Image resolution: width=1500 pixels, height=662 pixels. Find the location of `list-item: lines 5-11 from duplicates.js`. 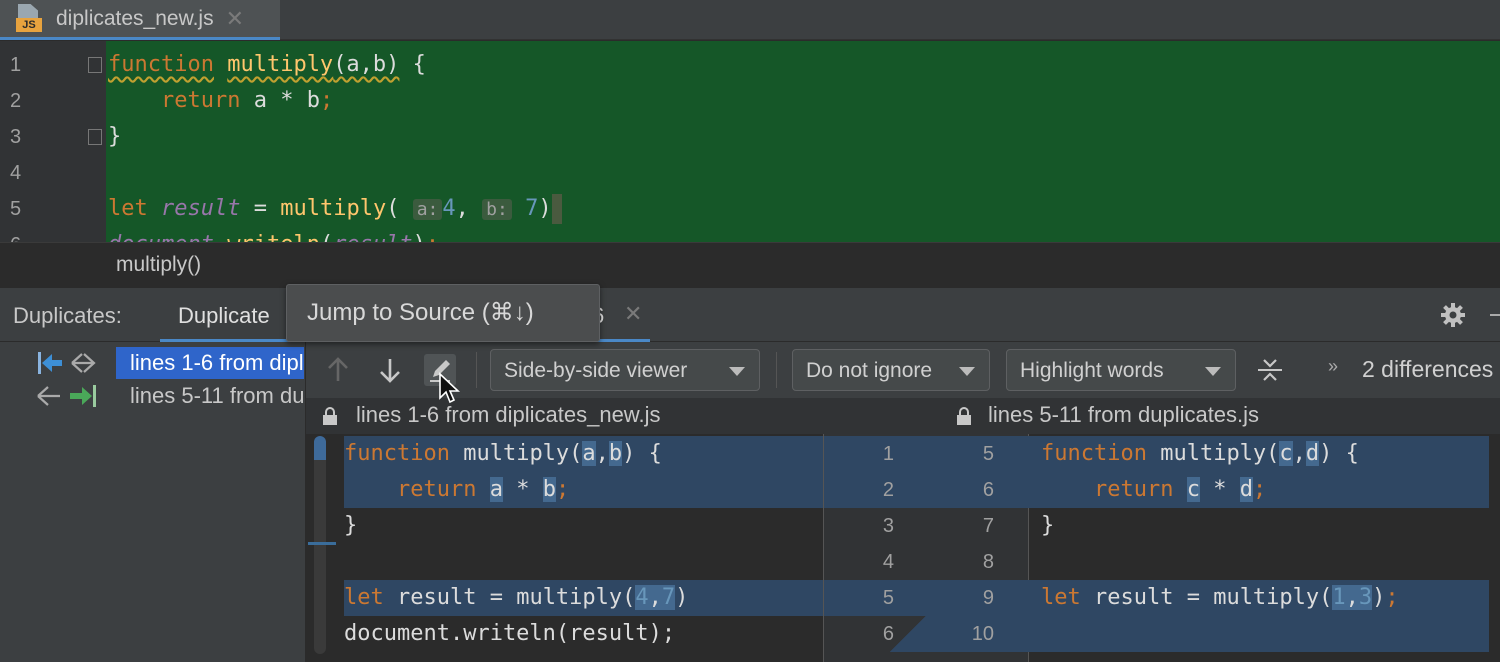

list-item: lines 5-11 from duplicates.js is located at coordinates (153, 396).